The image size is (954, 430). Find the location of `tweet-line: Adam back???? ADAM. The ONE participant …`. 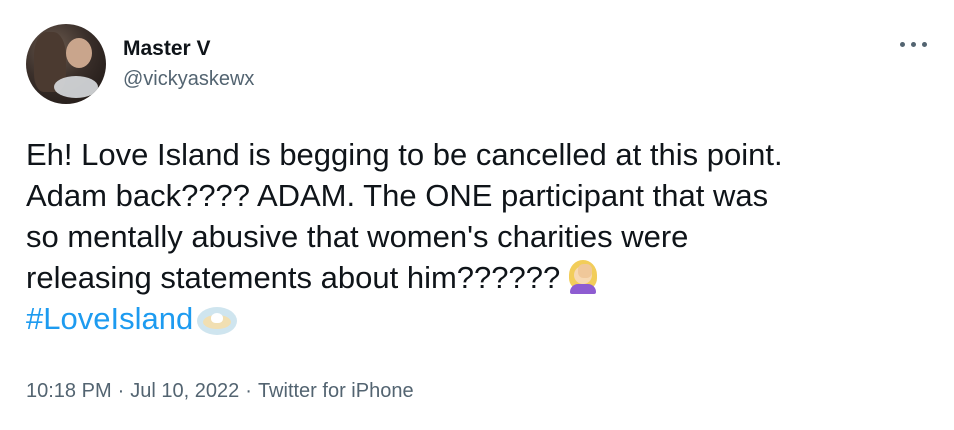

tweet-line: Adam back???? ADAM. The ONE participant … is located at coordinates (397, 195).